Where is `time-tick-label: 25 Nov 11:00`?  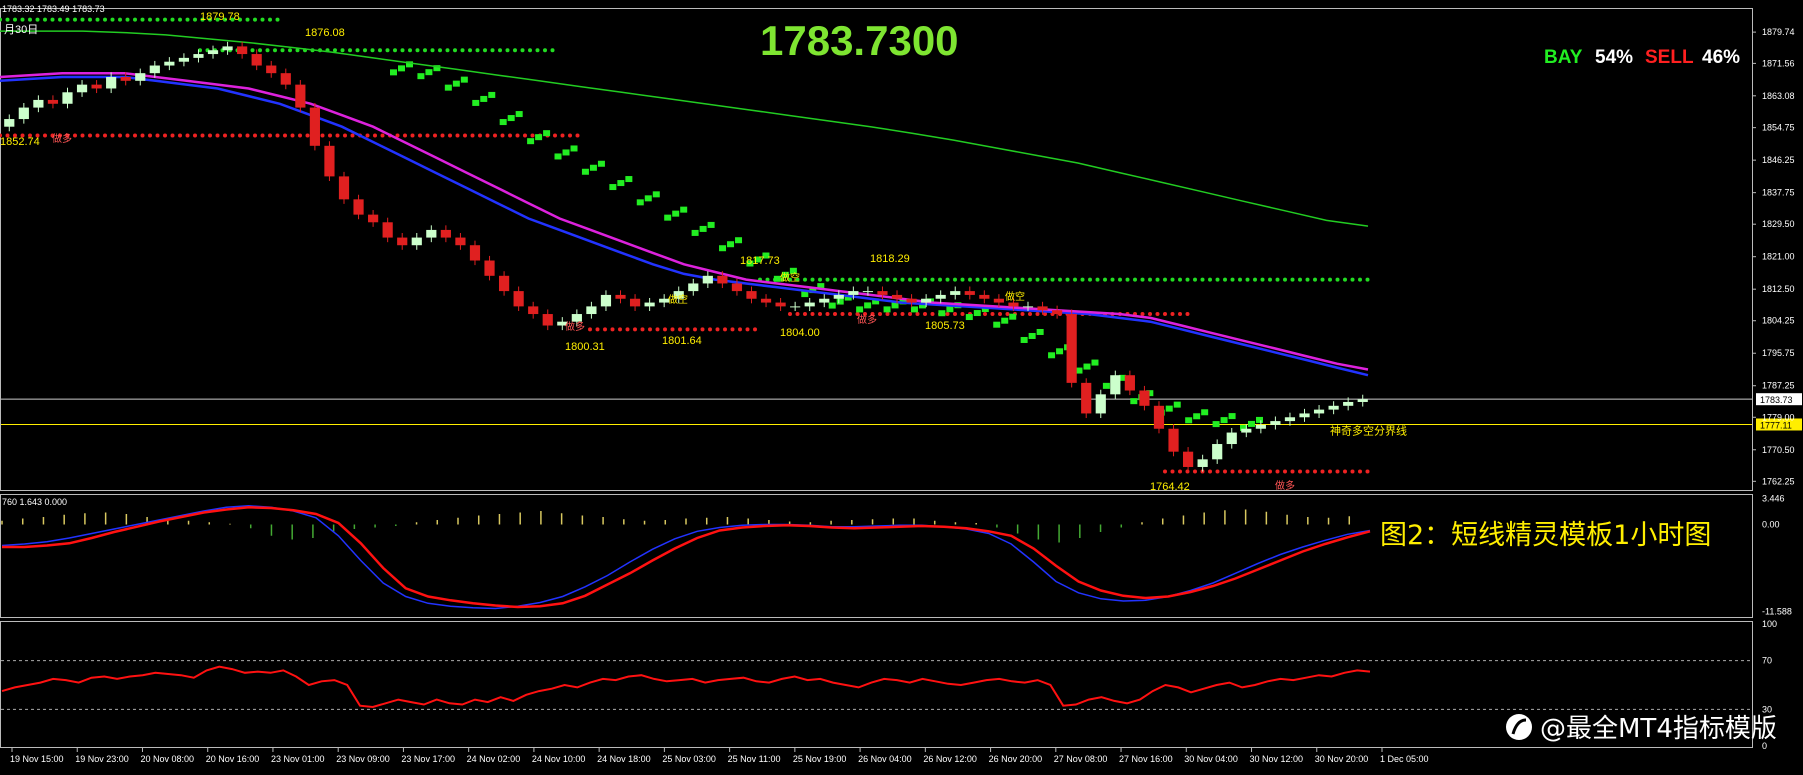 time-tick-label: 25 Nov 11:00 is located at coordinates (754, 759).